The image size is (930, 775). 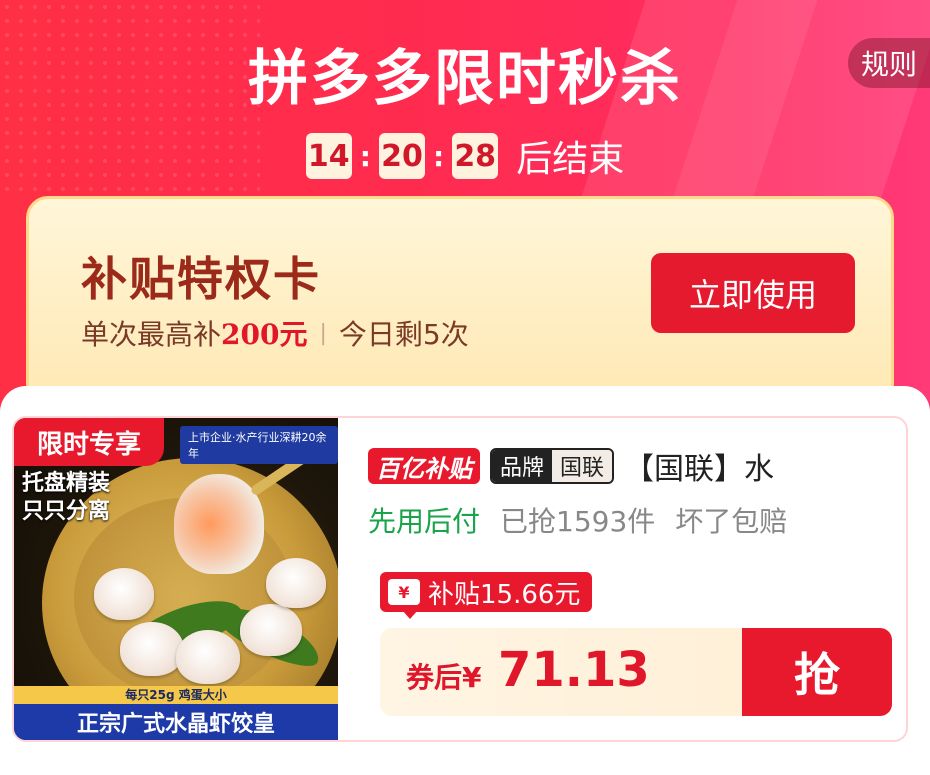 What do you see at coordinates (176, 722) in the screenshot?
I see `product-name-banner: 正宗广式水晶虾饺皇` at bounding box center [176, 722].